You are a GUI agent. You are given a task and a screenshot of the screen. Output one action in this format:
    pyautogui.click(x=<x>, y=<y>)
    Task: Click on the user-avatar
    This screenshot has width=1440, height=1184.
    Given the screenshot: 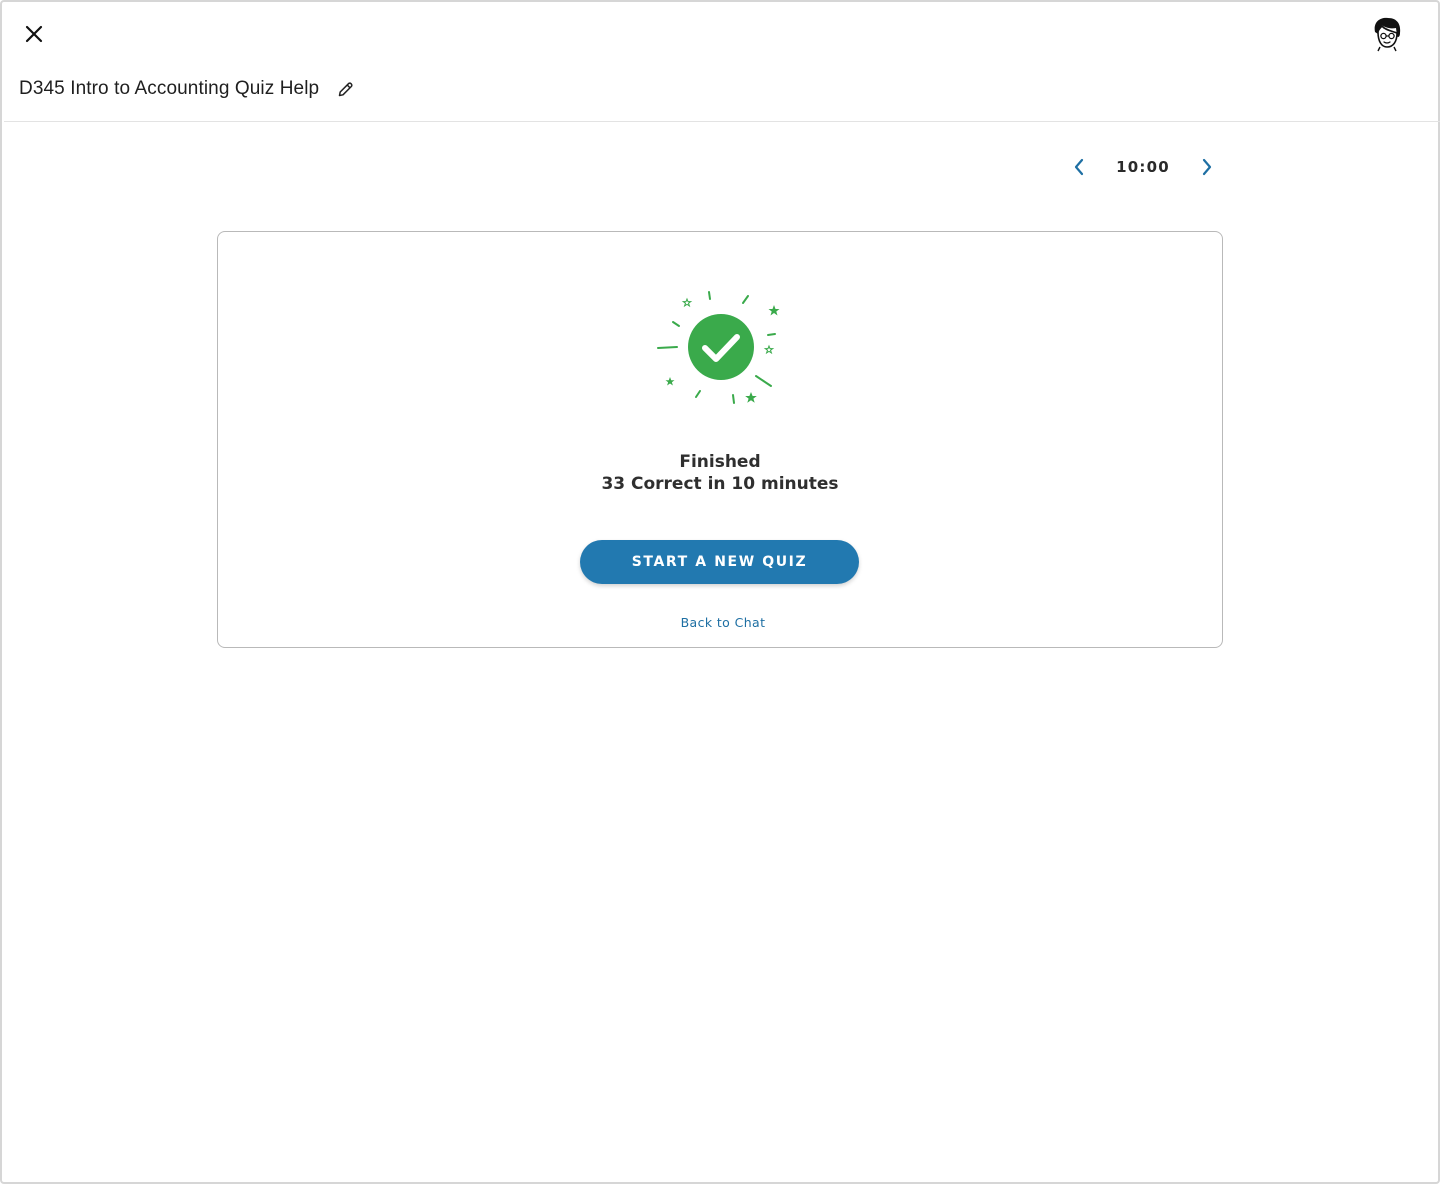 What is the action you would take?
    pyautogui.click(x=1387, y=34)
    